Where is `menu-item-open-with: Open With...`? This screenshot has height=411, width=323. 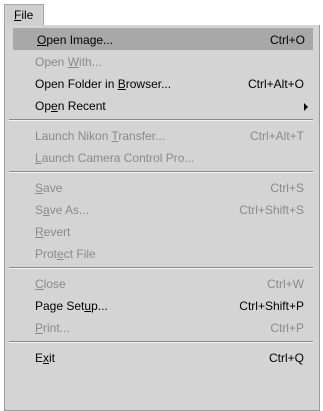
menu-item-open-with: Open With... is located at coordinates (161, 61).